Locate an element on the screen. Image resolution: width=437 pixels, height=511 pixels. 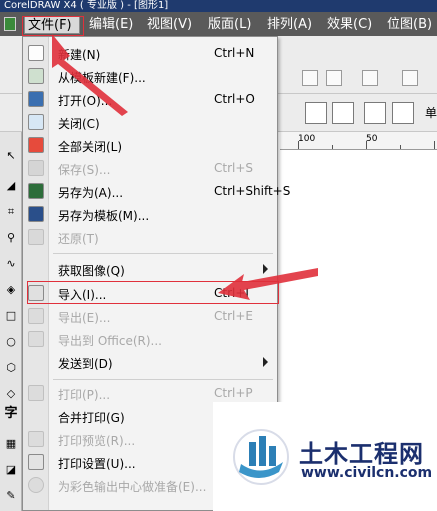
portrait-button is located at coordinates (316, 113).